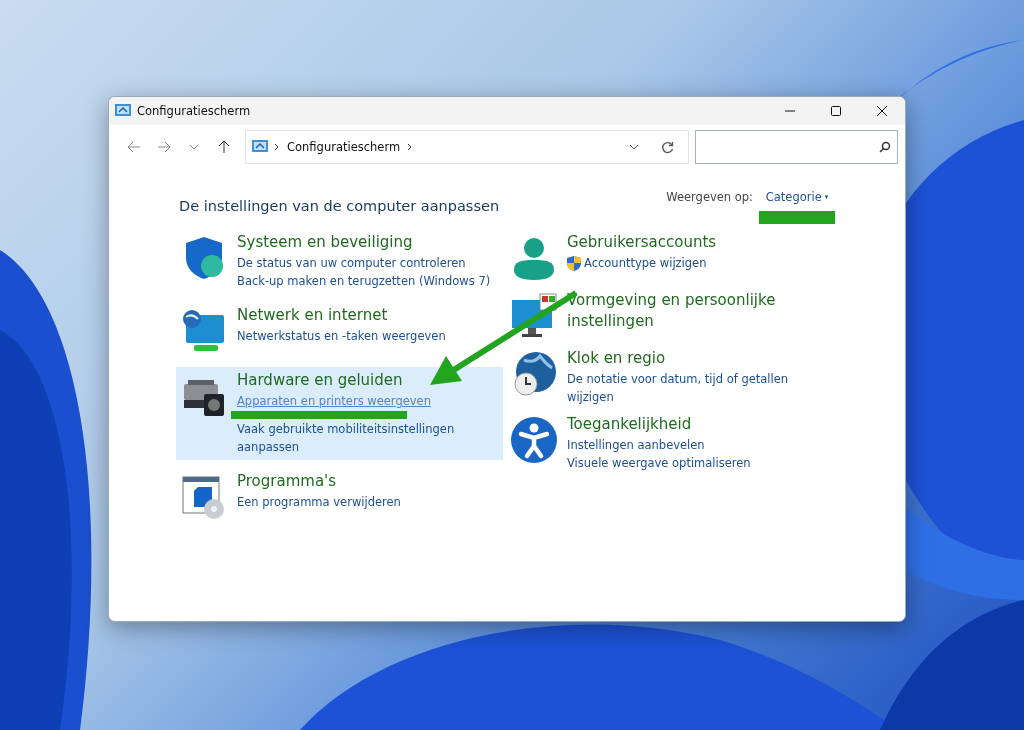 Image resolution: width=1024 pixels, height=730 pixels. Describe the element at coordinates (642, 242) in the screenshot. I see `category-title: Gebruikersaccounts` at that location.